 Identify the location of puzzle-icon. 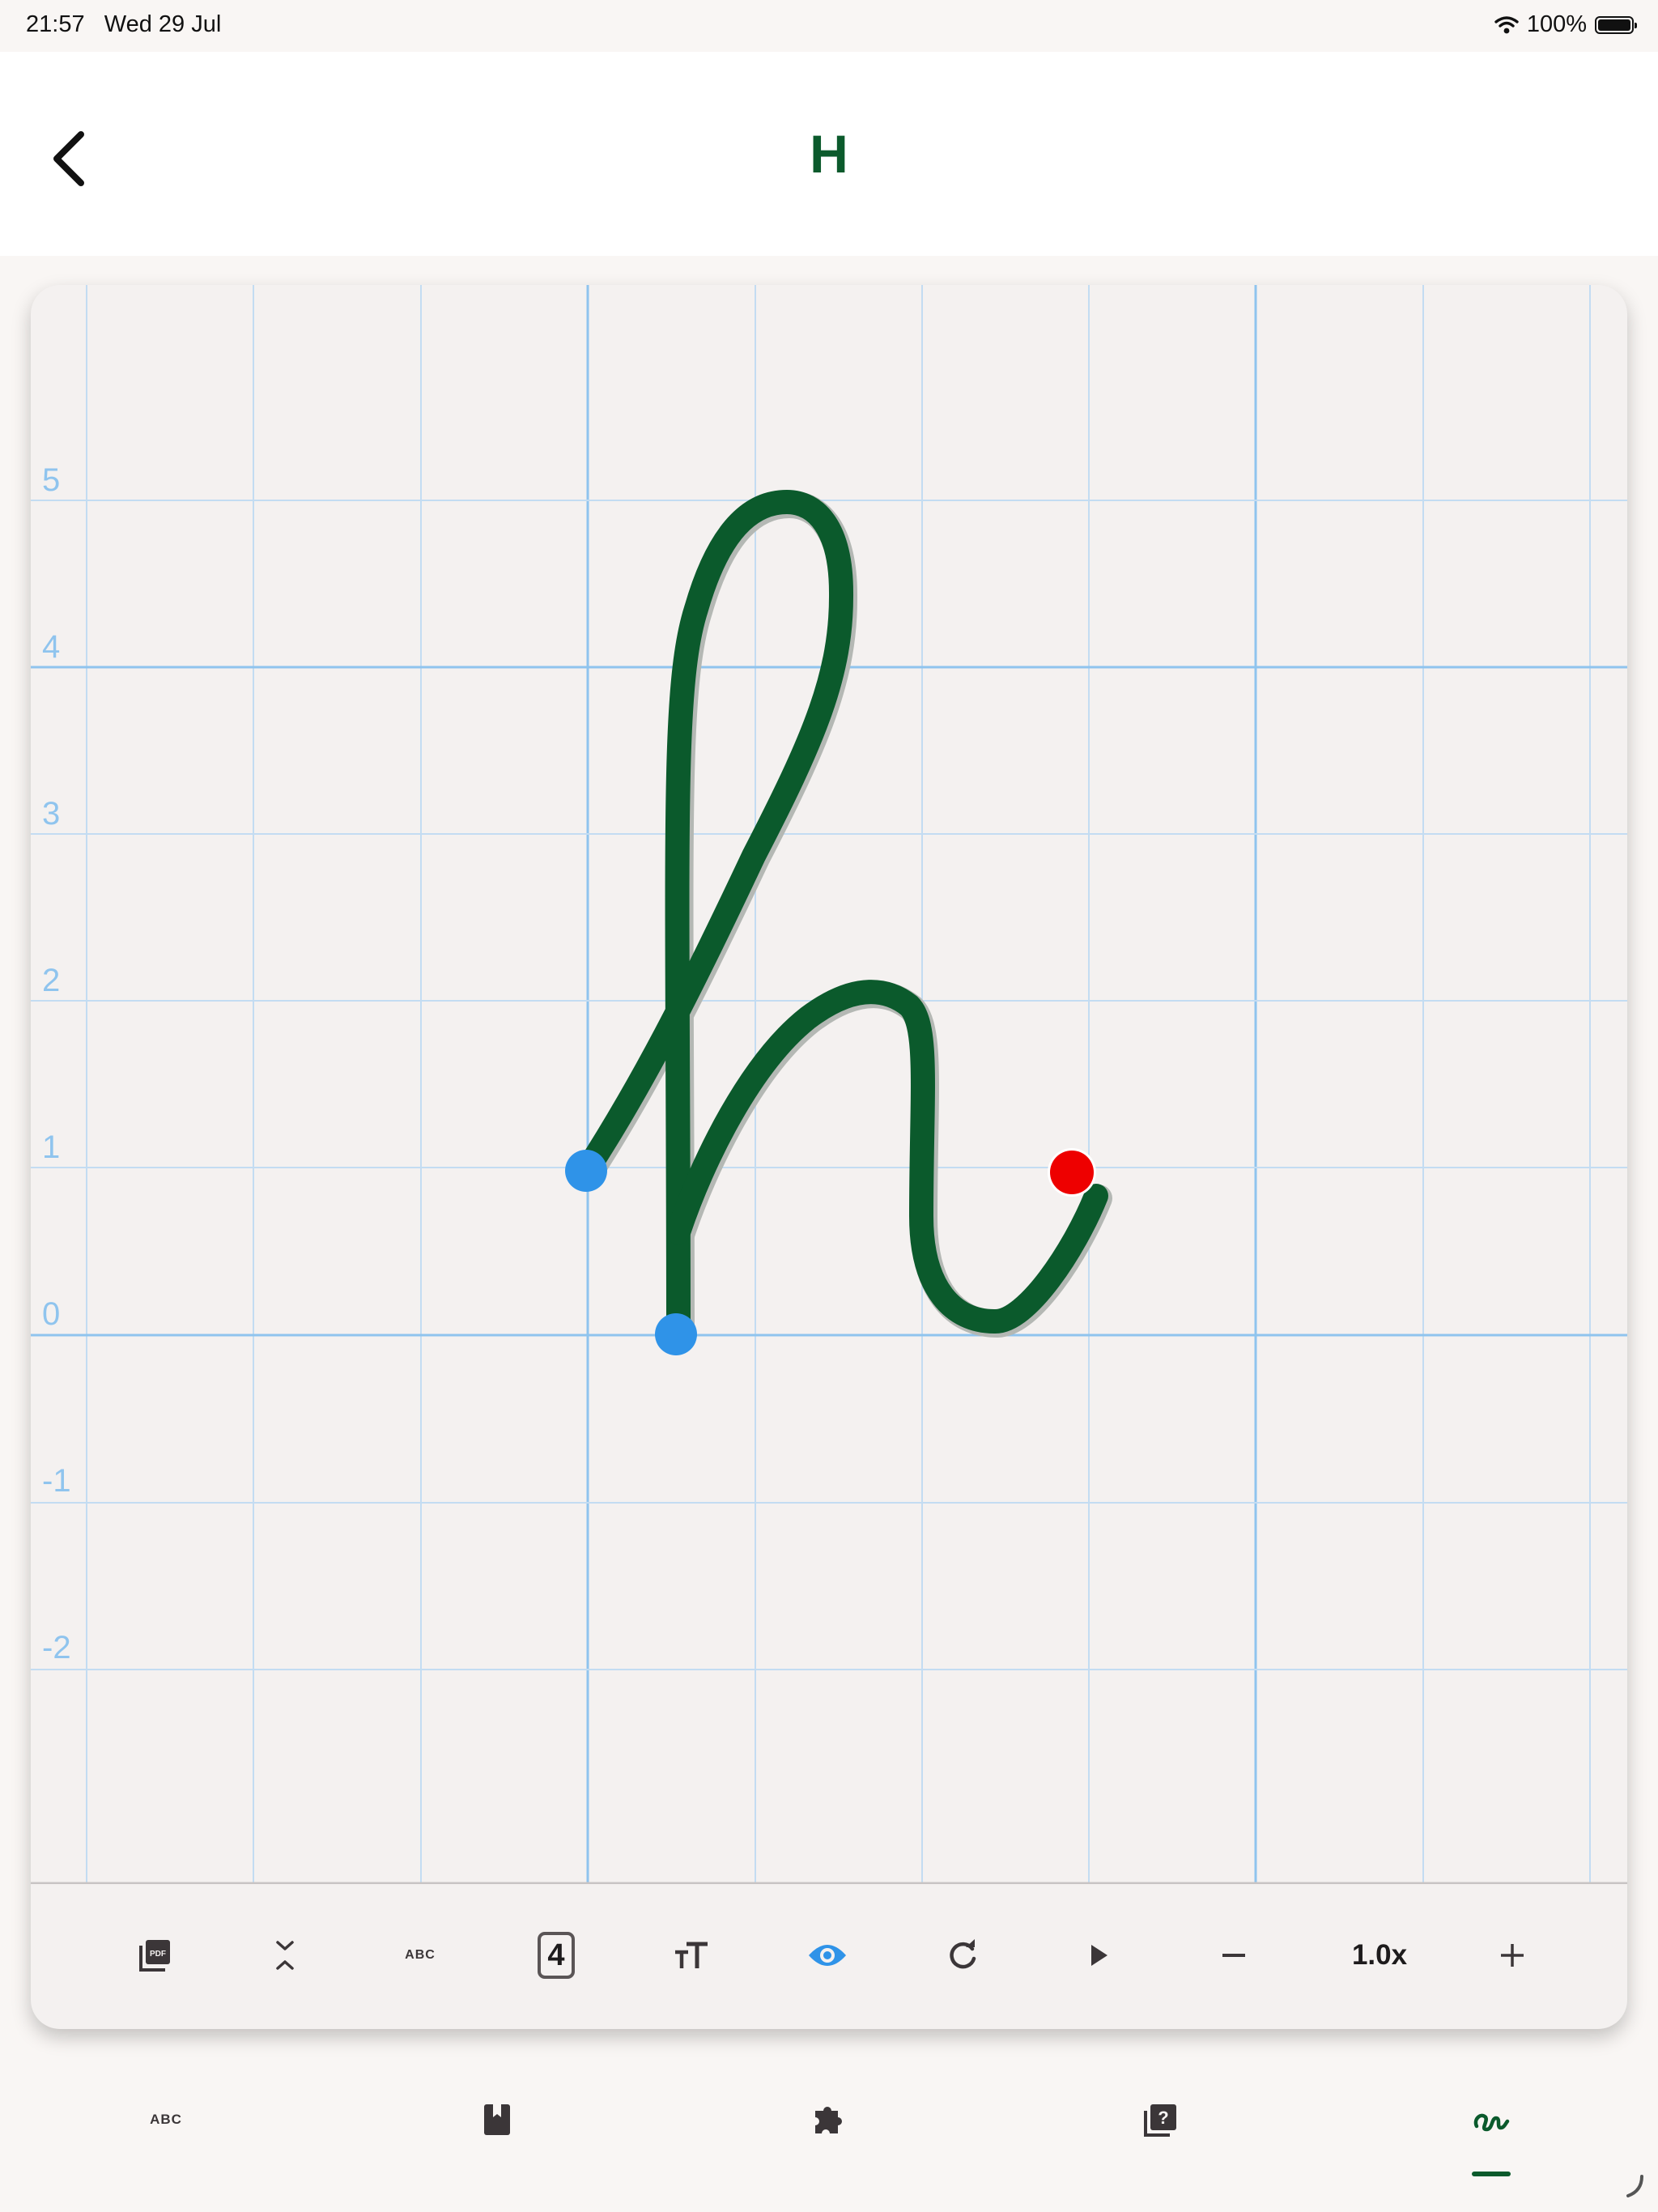
(828, 2120).